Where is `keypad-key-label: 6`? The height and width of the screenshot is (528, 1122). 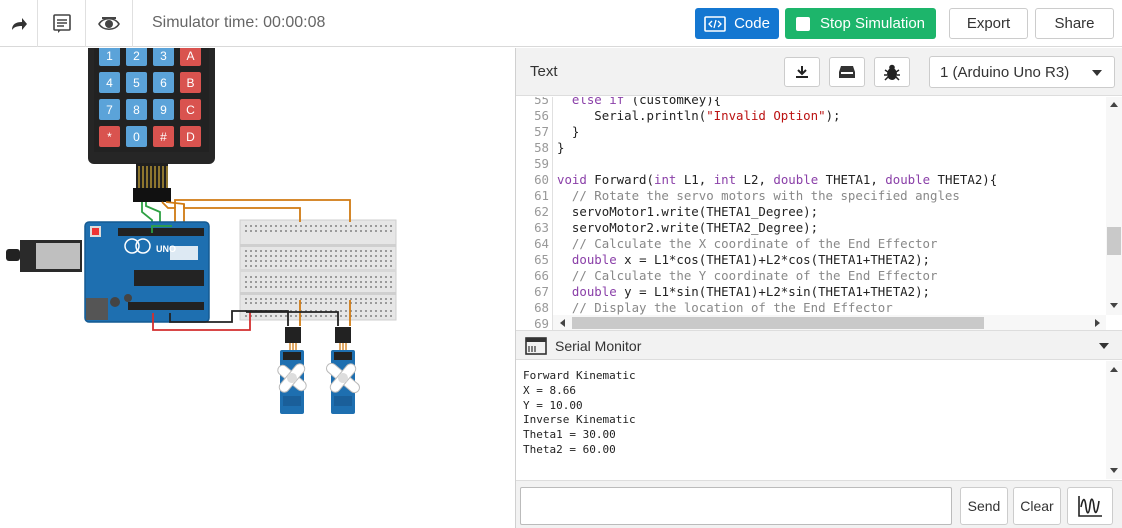
keypad-key-label: 6 is located at coordinates (163, 83).